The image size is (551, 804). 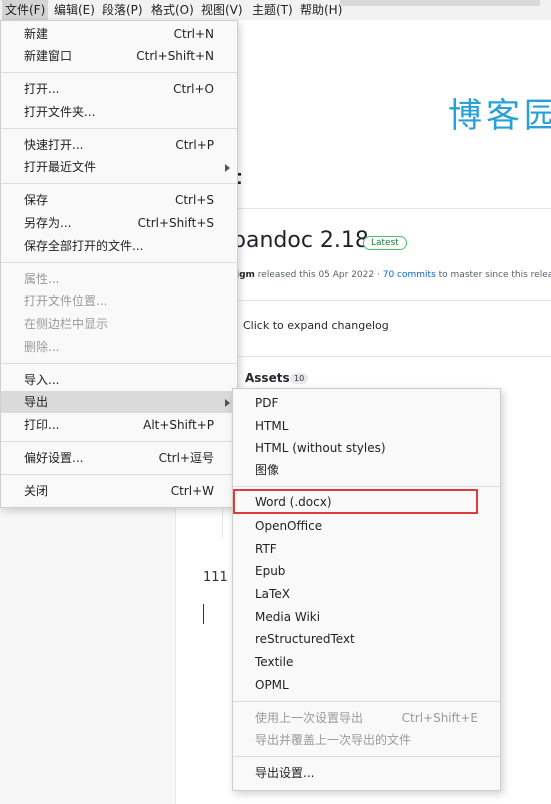 I want to click on release-title: pandoc 2.18, so click(x=300, y=240).